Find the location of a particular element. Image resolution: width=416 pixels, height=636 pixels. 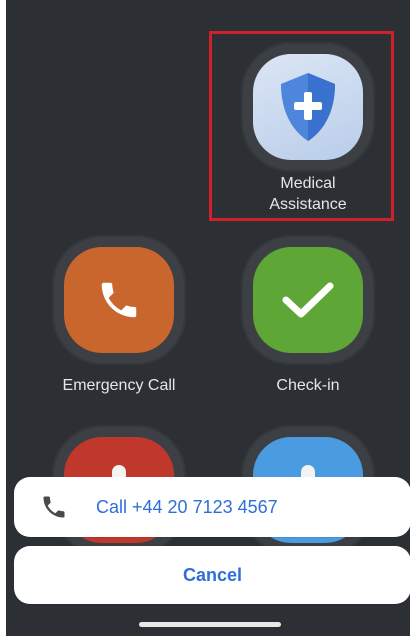

check-in-button is located at coordinates (308, 300).